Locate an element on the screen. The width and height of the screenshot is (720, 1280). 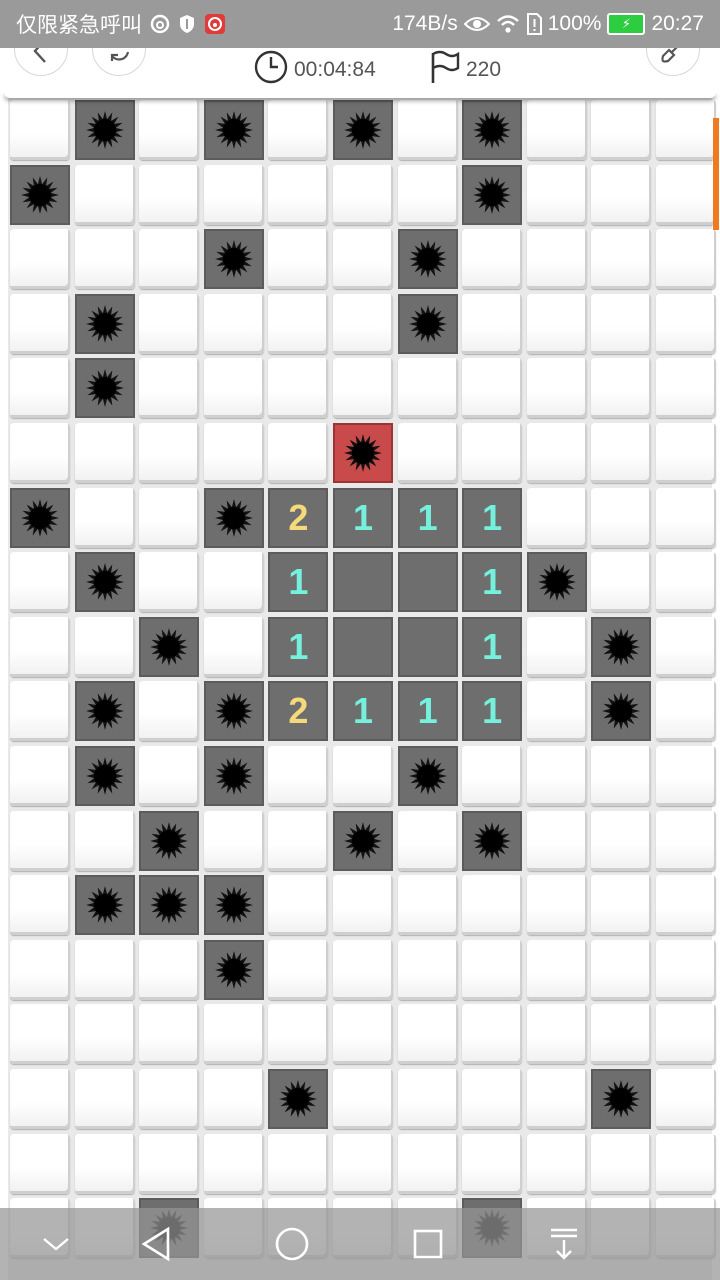
nav-recents-button is located at coordinates (428, 1246).